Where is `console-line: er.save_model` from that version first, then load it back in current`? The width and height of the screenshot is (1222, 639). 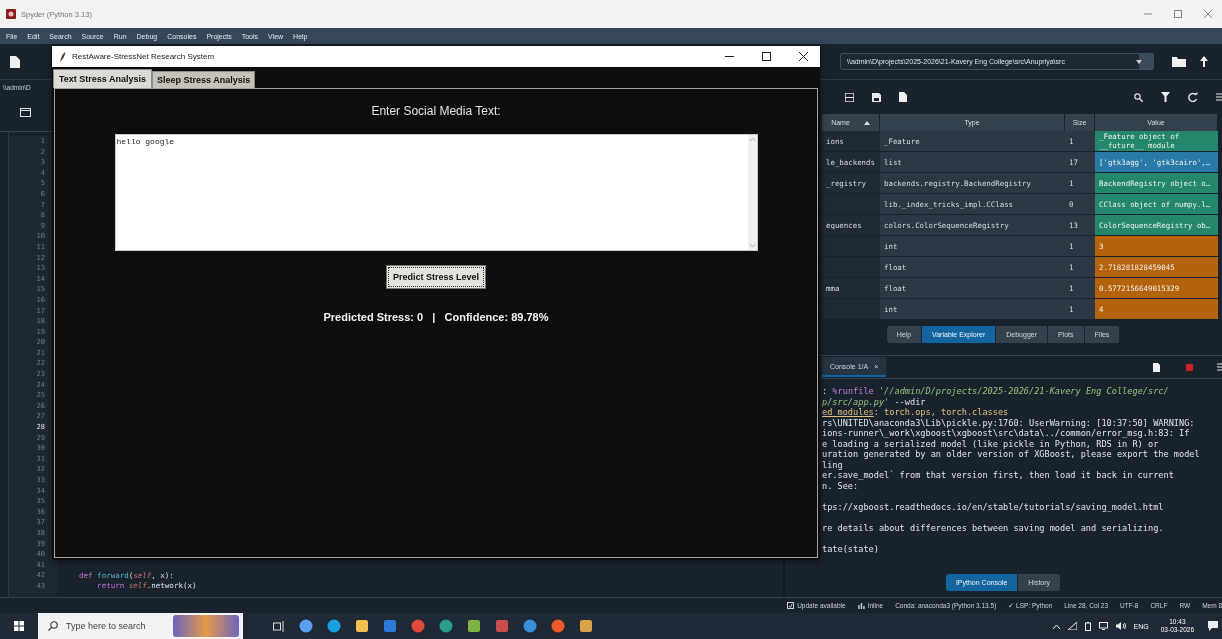 console-line: er.save_model` from that version first, then load it back in current is located at coordinates (998, 475).